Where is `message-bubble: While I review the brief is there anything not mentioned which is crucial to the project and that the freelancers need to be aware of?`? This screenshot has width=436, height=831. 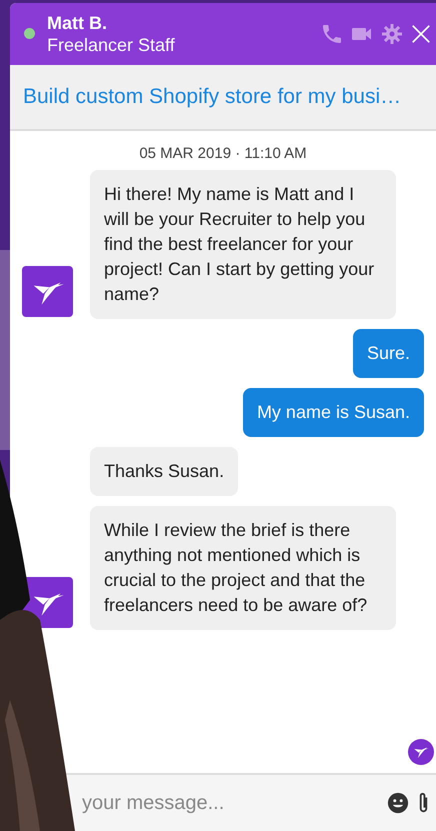 message-bubble: While I review the brief is there anything not mentioned which is crucial to the project and that the freelancers need to be aware of? is located at coordinates (243, 568).